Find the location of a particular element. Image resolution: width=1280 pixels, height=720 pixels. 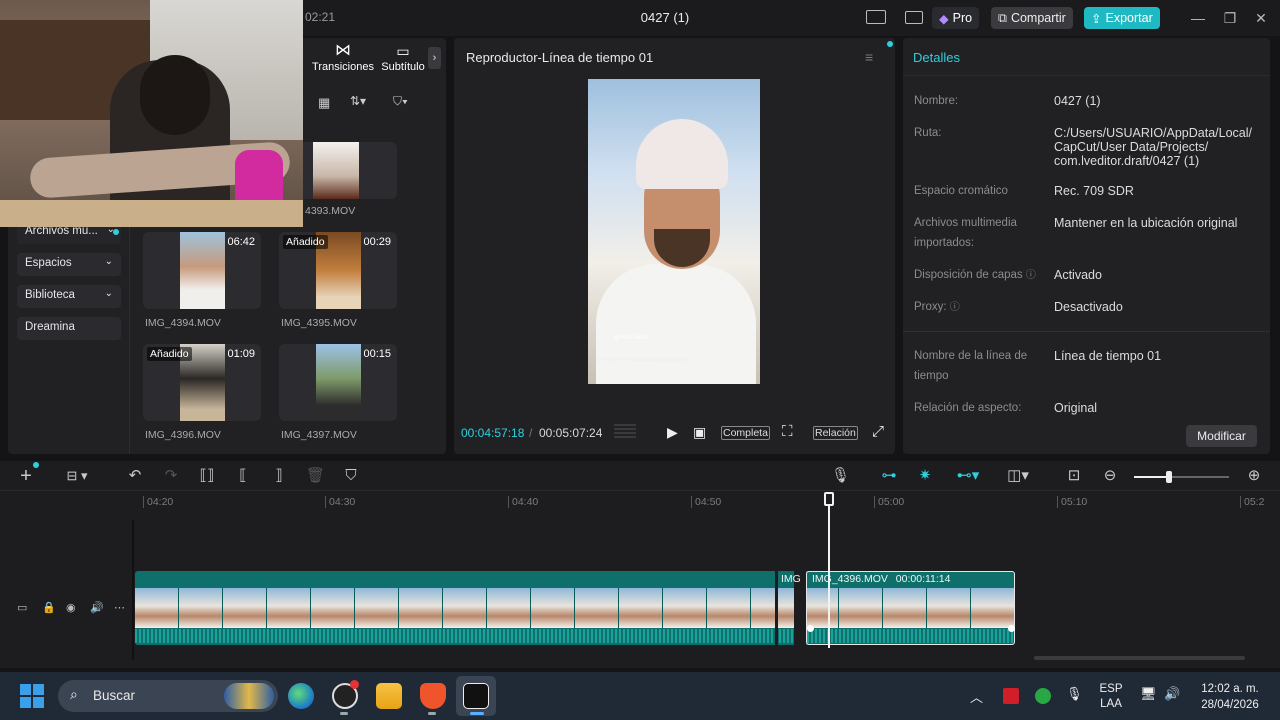

tab-transitions: ⋈ Transiciones is located at coordinates (343, 58).